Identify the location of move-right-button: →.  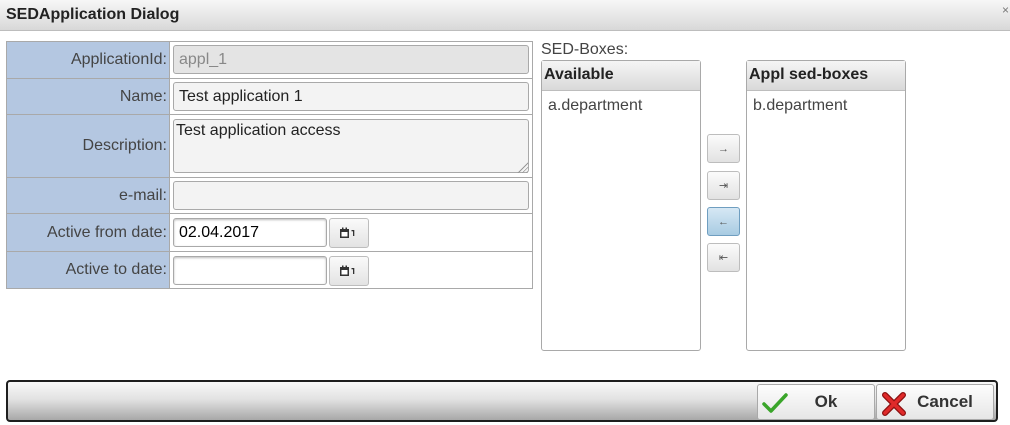
(723, 148).